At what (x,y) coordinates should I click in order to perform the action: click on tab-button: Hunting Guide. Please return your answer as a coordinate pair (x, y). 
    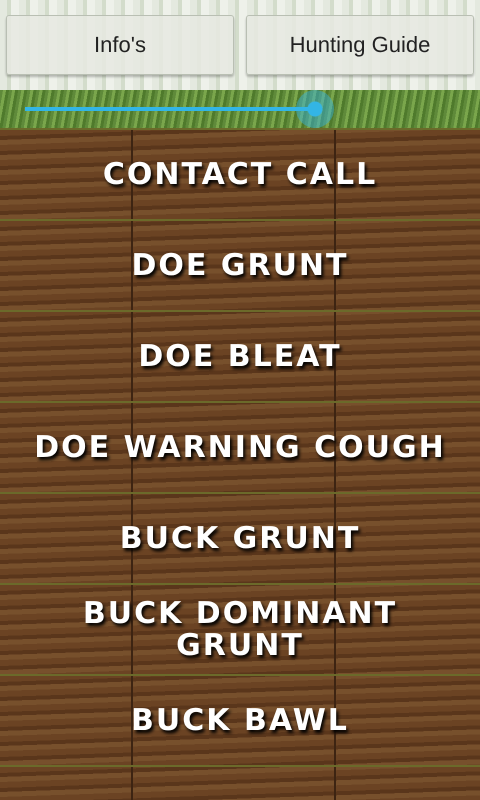
    Looking at the image, I should click on (360, 45).